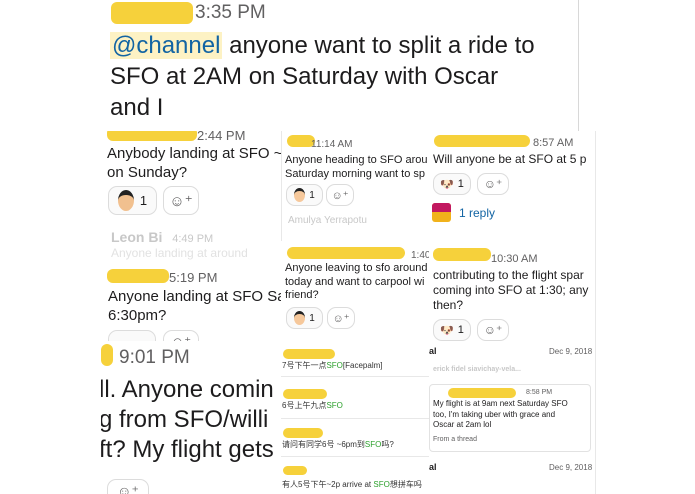 Image resolution: width=695 pixels, height=494 pixels. What do you see at coordinates (553, 143) in the screenshot?
I see `message-timestamp: 8:57 AM` at bounding box center [553, 143].